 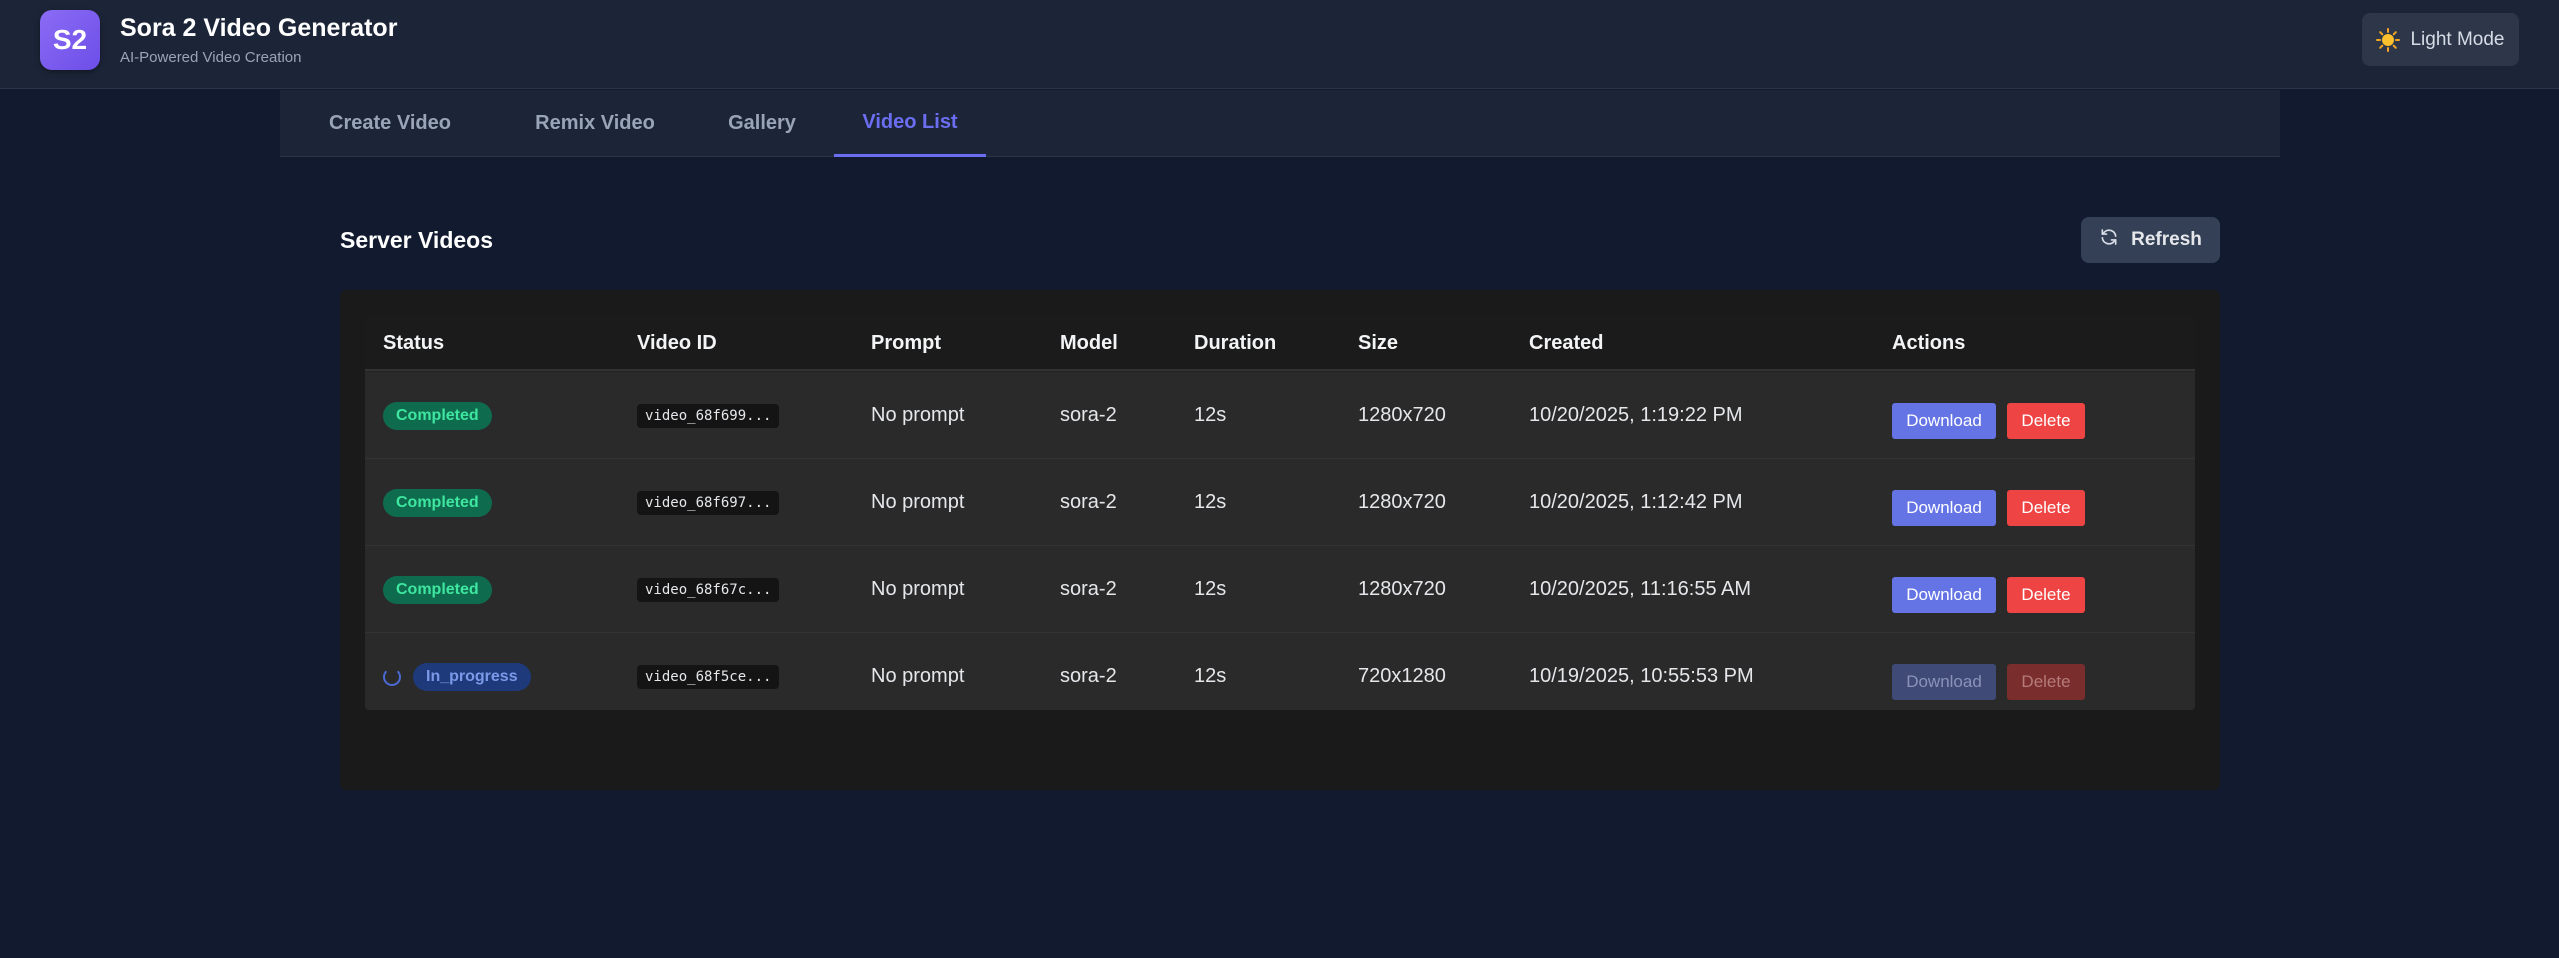 What do you see at coordinates (1566, 342) in the screenshot?
I see `header-created: Created` at bounding box center [1566, 342].